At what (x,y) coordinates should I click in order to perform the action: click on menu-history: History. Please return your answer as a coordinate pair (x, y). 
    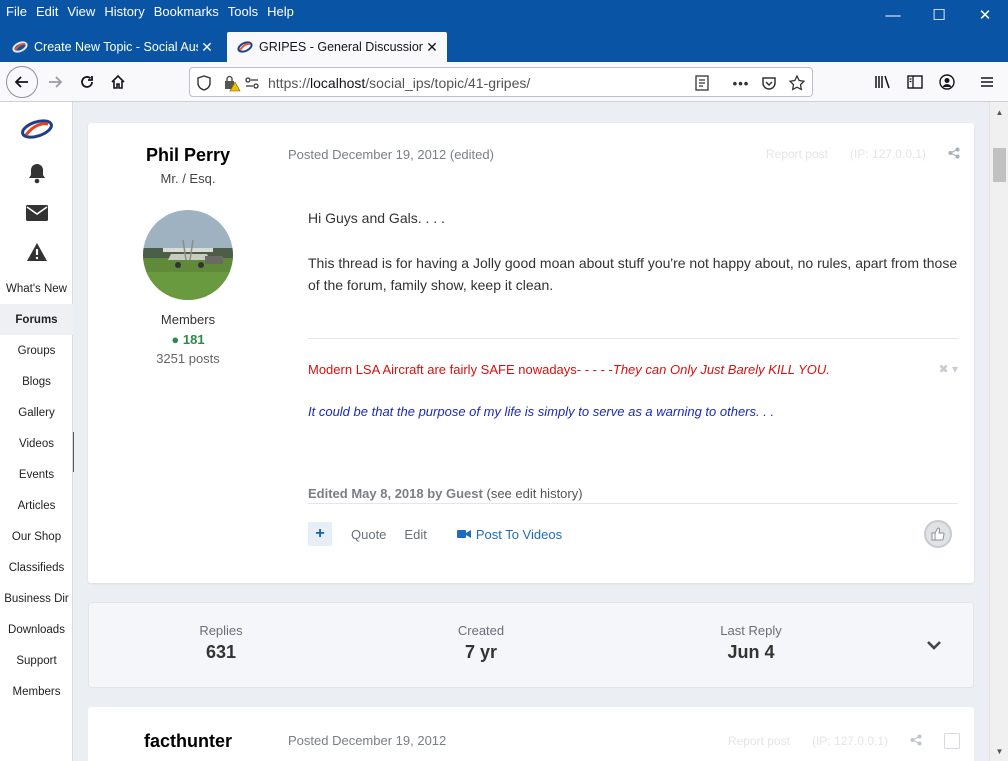
    Looking at the image, I should click on (124, 11).